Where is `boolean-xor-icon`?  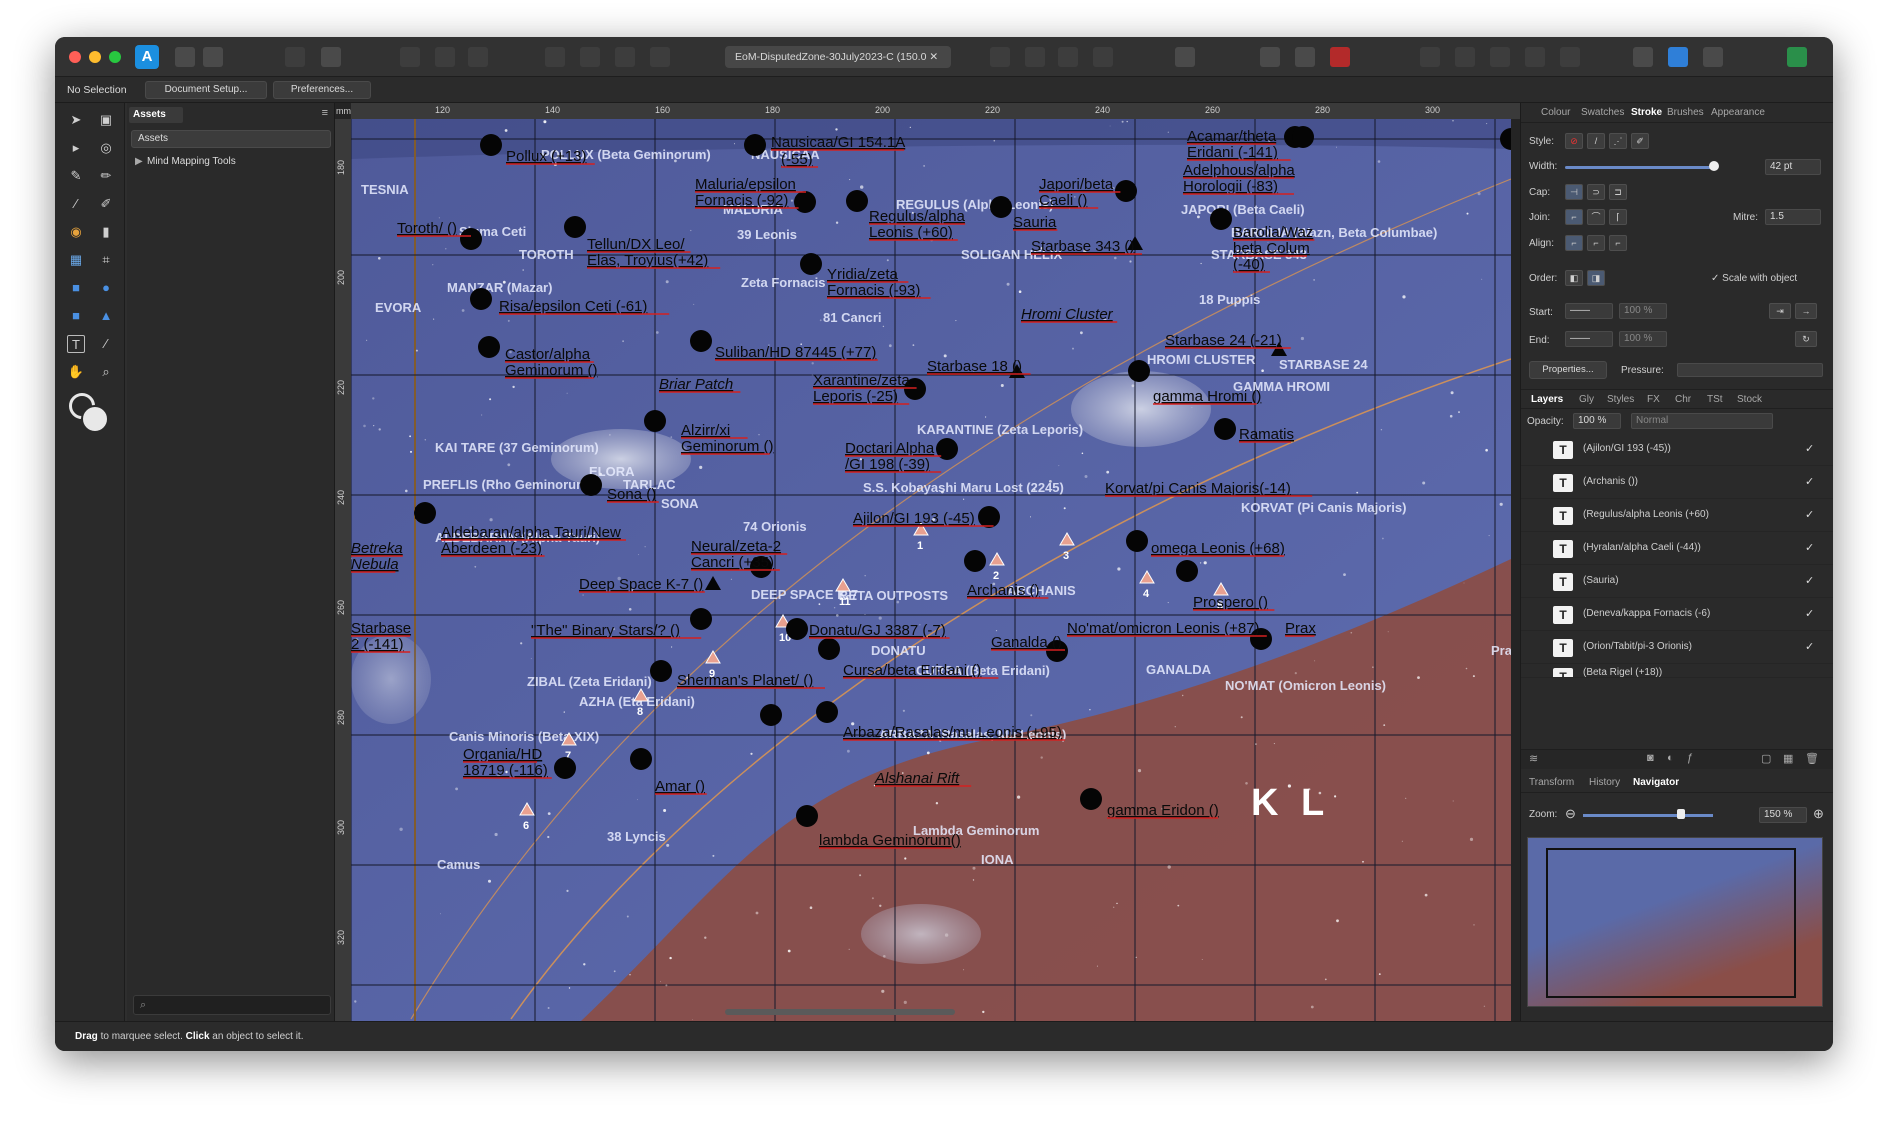
boolean-xor-icon is located at coordinates (1535, 57).